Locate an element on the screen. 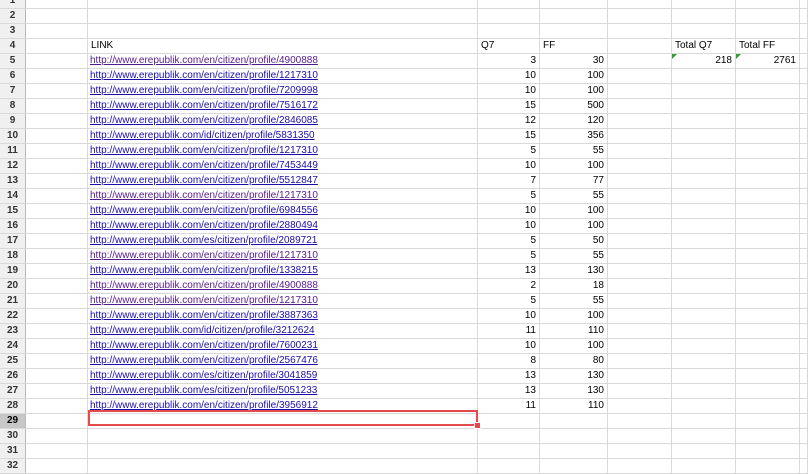  column-header-total-q7: Total Q7 is located at coordinates (704, 46).